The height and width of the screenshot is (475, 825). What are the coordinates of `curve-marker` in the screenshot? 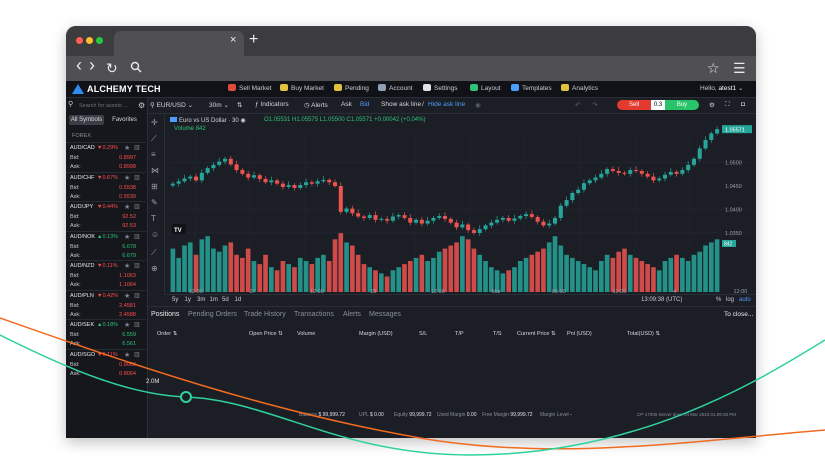 It's located at (186, 397).